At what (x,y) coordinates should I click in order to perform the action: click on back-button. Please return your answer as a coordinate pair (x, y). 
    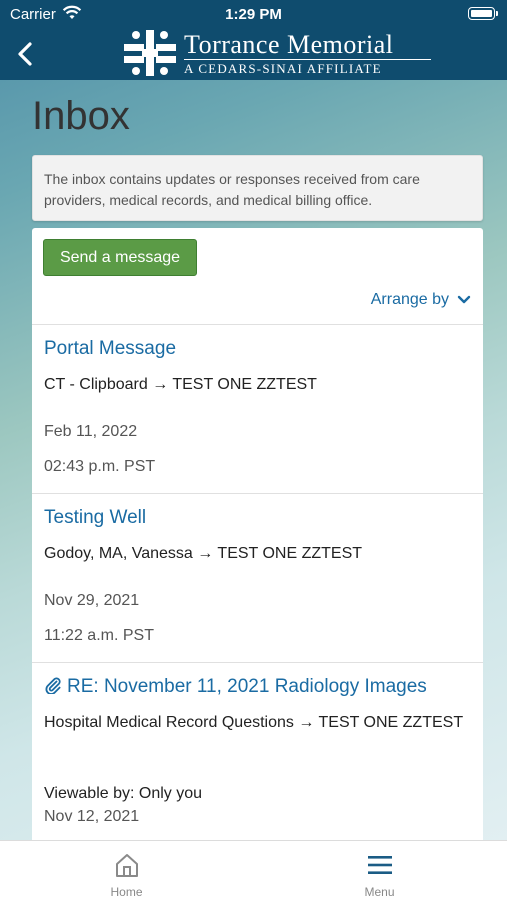
    Looking at the image, I should click on (26, 54).